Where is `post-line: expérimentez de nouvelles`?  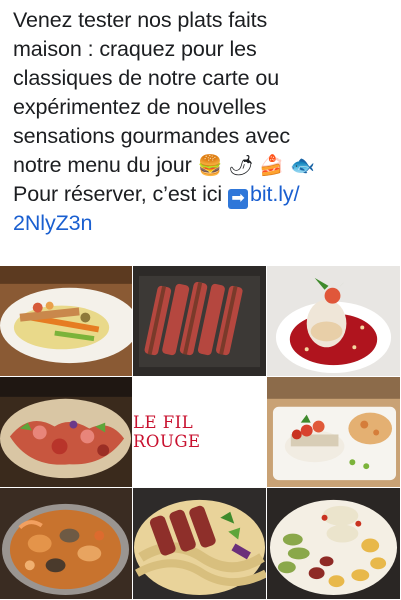
post-line: expérimentez de nouvelles is located at coordinates (140, 107).